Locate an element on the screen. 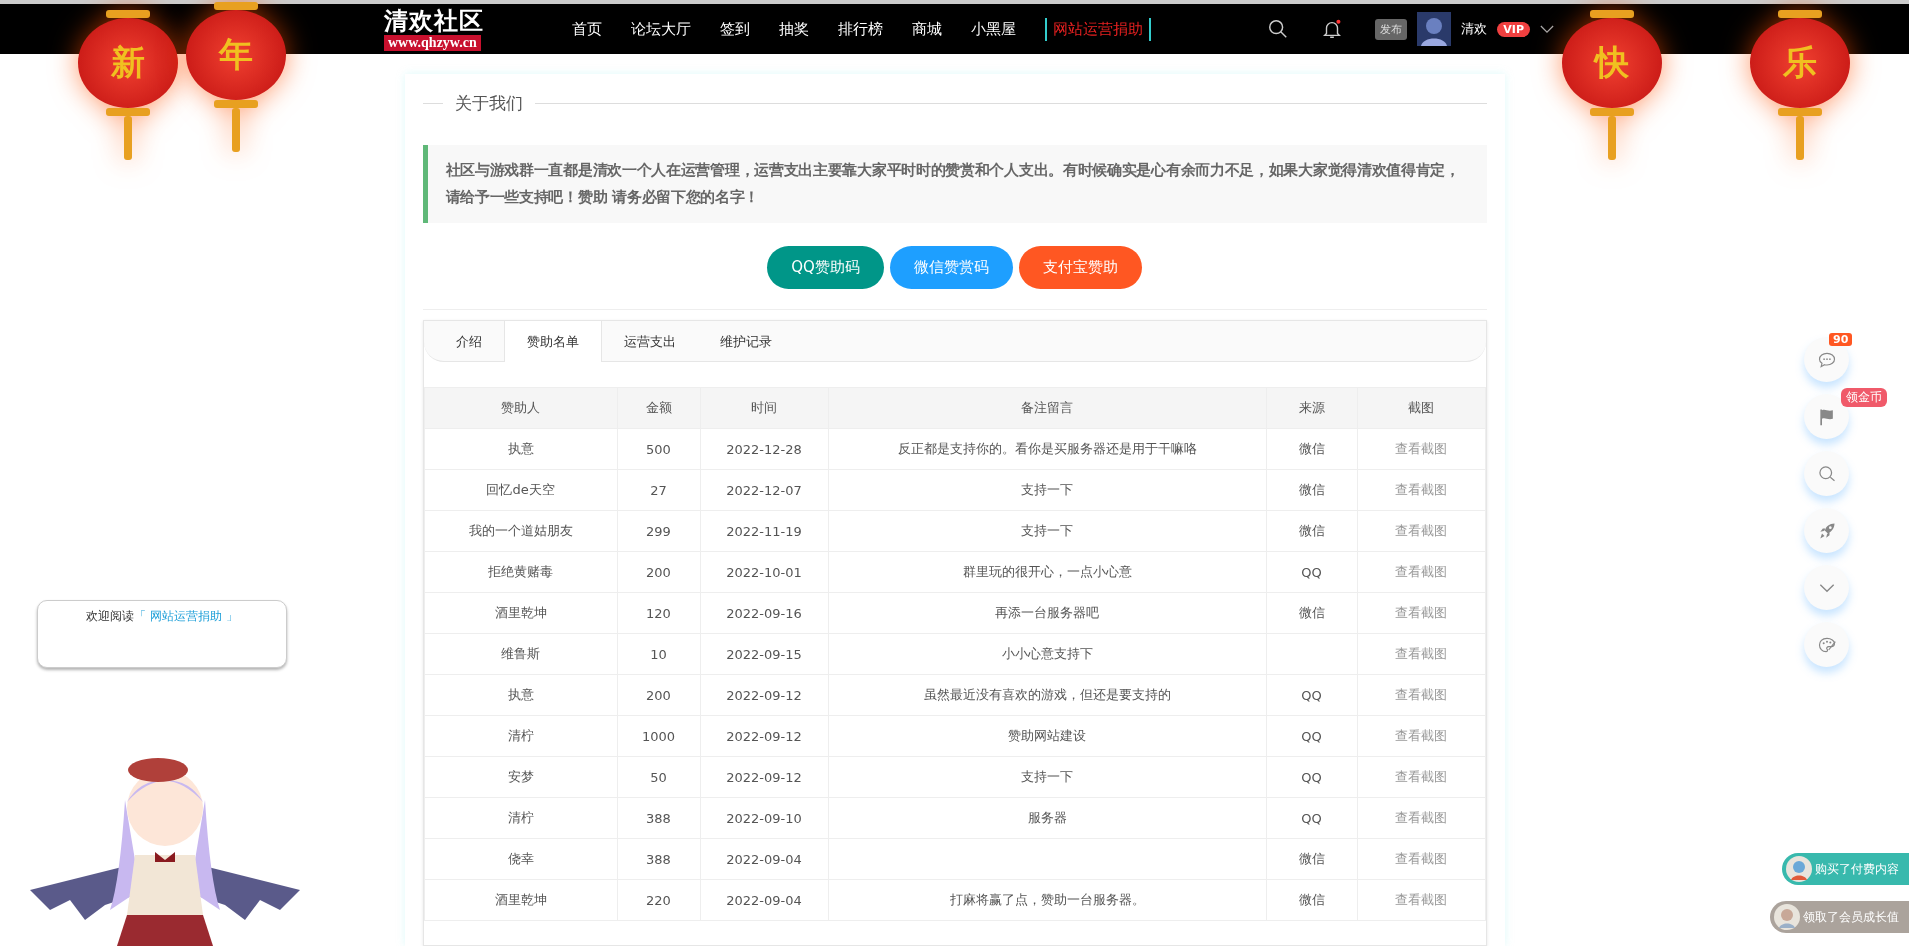 Image resolution: width=1909 pixels, height=946 pixels. table-cell: 安梦 is located at coordinates (520, 776).